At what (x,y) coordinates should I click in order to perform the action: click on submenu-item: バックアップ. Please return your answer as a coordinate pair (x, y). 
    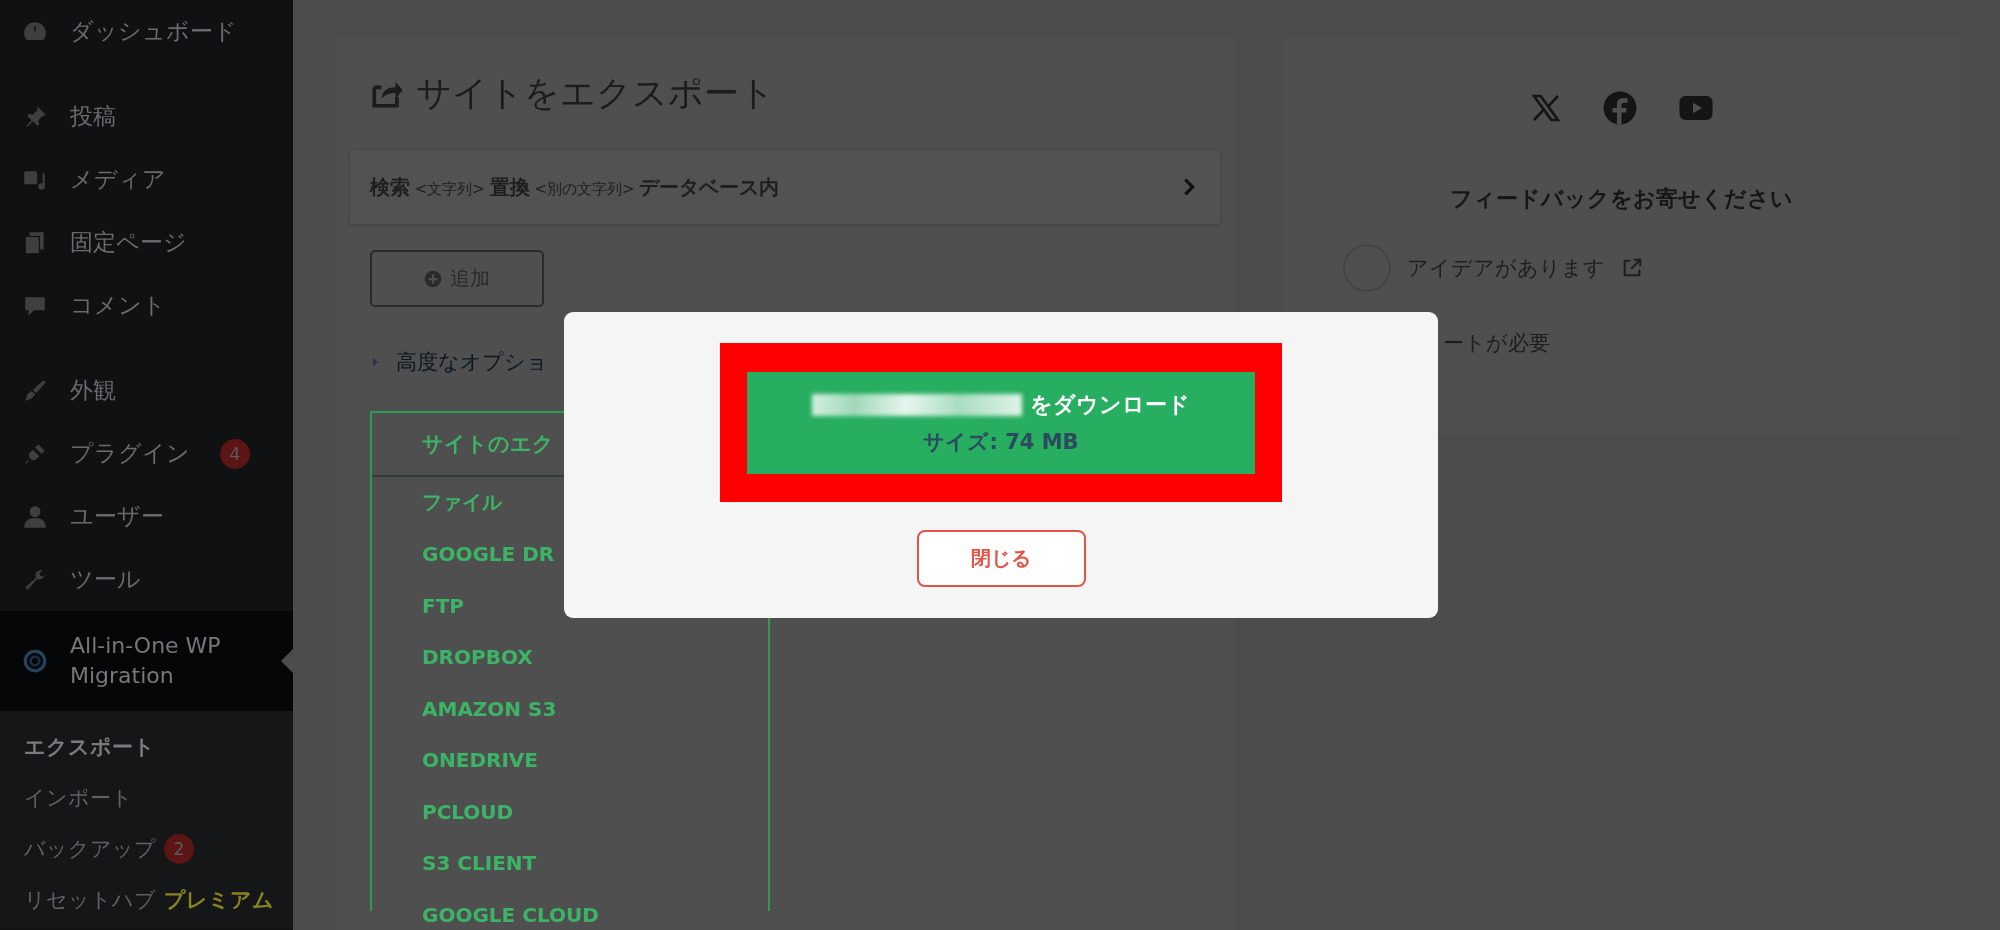
    Looking at the image, I should click on (90, 848).